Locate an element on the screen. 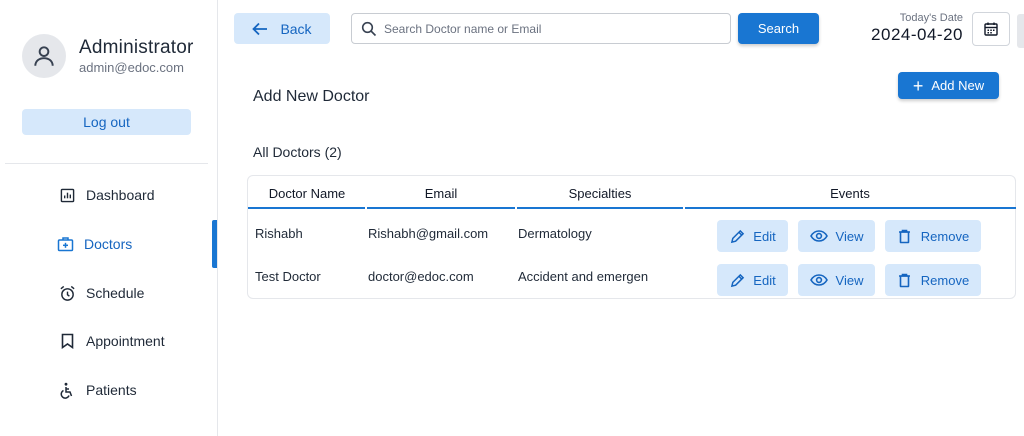 Image resolution: width=1024 pixels, height=436 pixels. sidebar-item-label: Schedule is located at coordinates (115, 293).